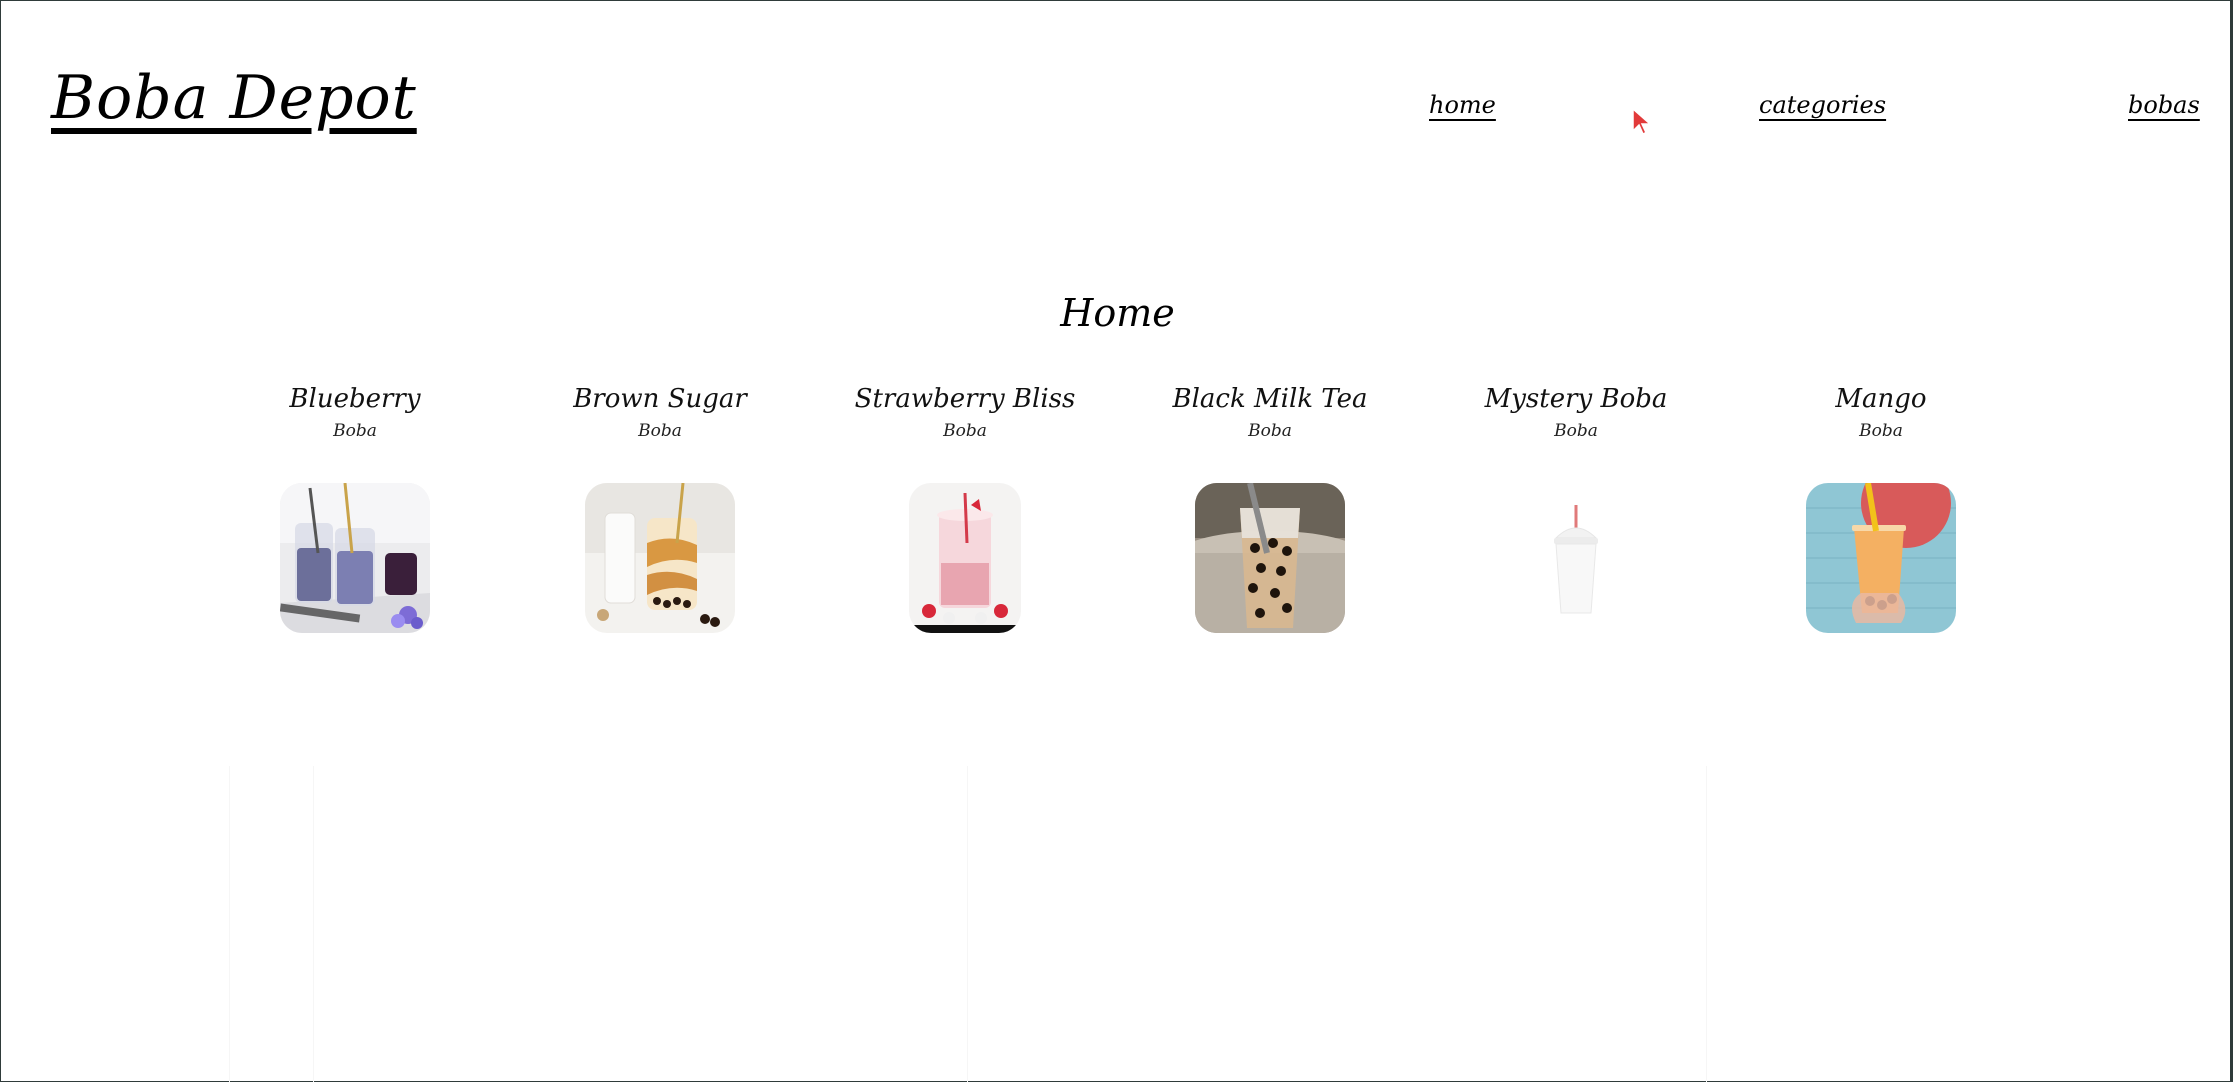  What do you see at coordinates (1881, 399) in the screenshot?
I see `product-name: Mango` at bounding box center [1881, 399].